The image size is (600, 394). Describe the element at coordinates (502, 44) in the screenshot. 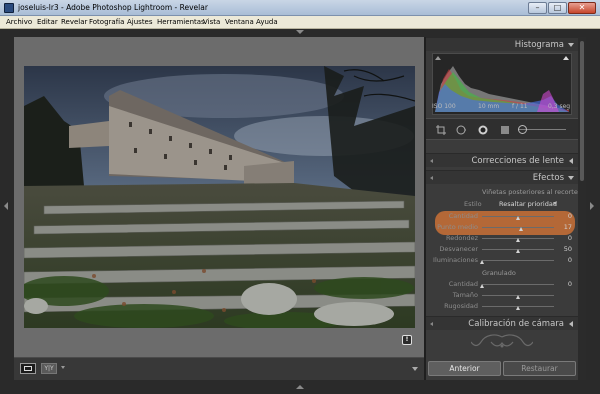

I see `histogram-header: Histograma` at that location.